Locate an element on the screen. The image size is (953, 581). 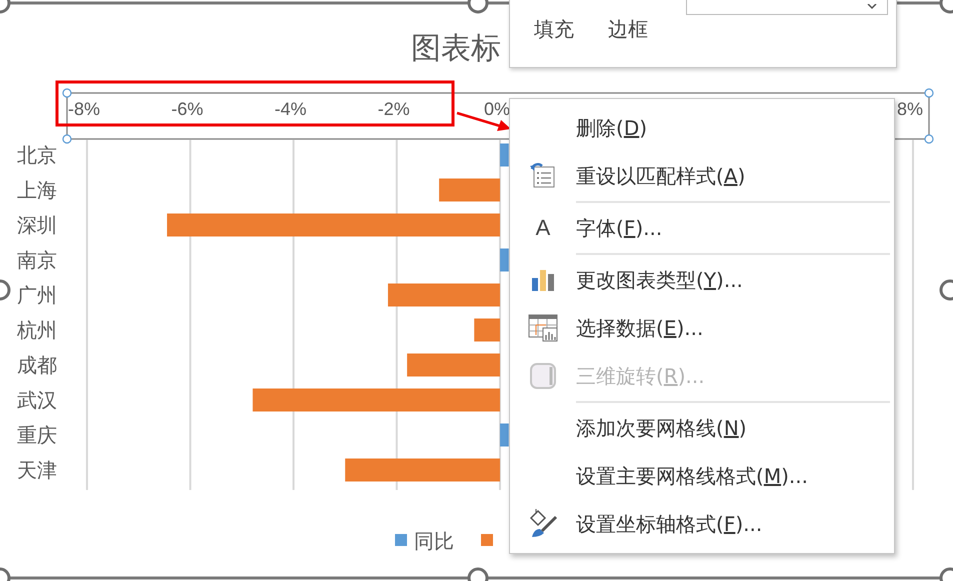
category-label: 武汉 is located at coordinates (37, 400).